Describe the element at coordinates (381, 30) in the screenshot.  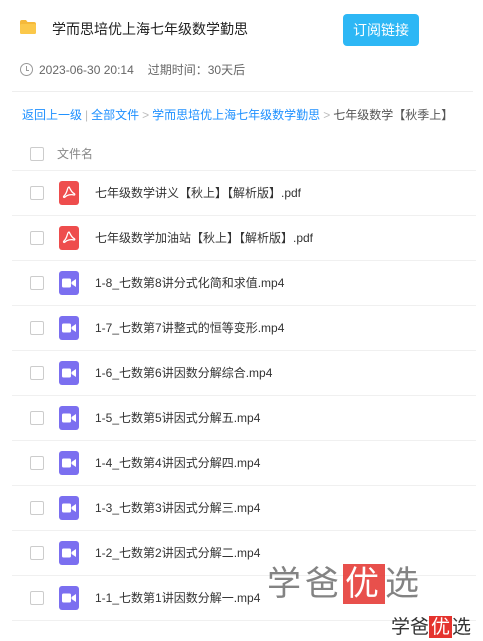
I see `subscribe-button: 订阅链接` at that location.